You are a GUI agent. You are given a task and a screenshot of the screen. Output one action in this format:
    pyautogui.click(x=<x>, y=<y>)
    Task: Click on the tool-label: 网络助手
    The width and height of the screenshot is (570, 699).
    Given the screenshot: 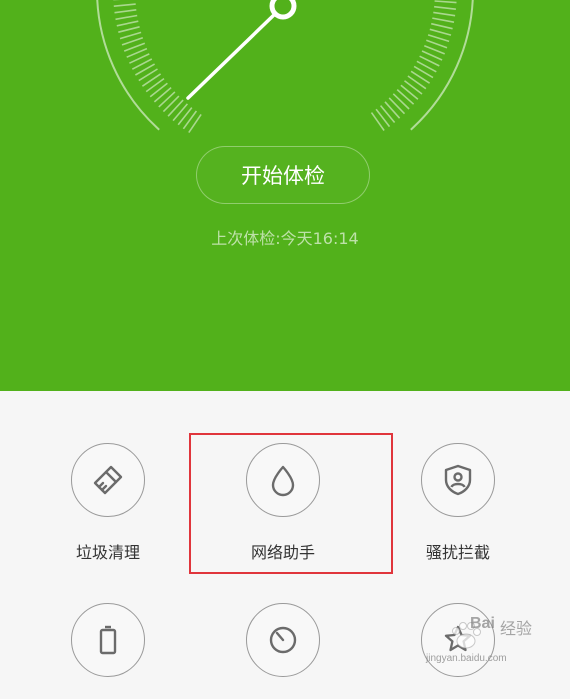 What is the action you would take?
    pyautogui.click(x=282, y=552)
    